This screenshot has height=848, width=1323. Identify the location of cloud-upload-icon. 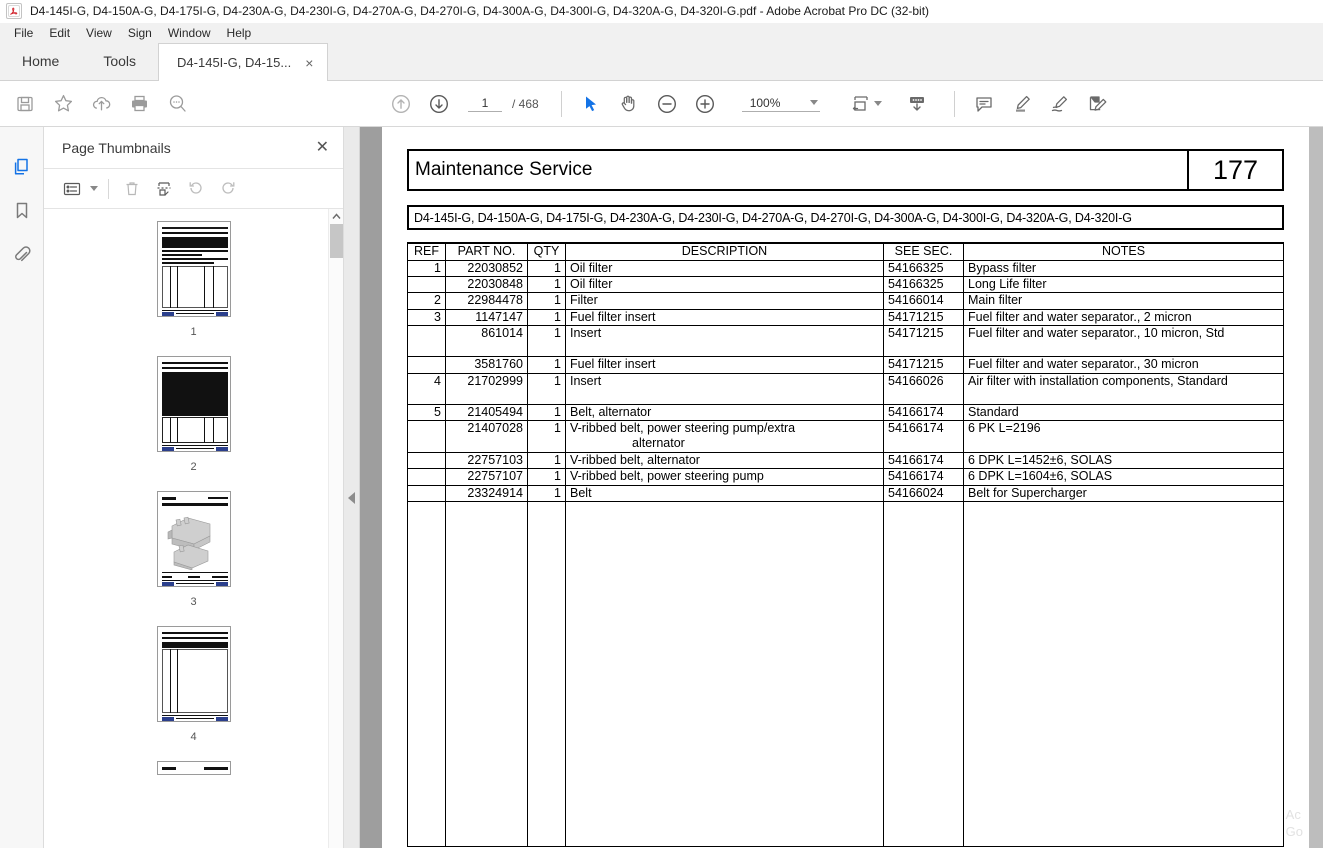
(101, 104).